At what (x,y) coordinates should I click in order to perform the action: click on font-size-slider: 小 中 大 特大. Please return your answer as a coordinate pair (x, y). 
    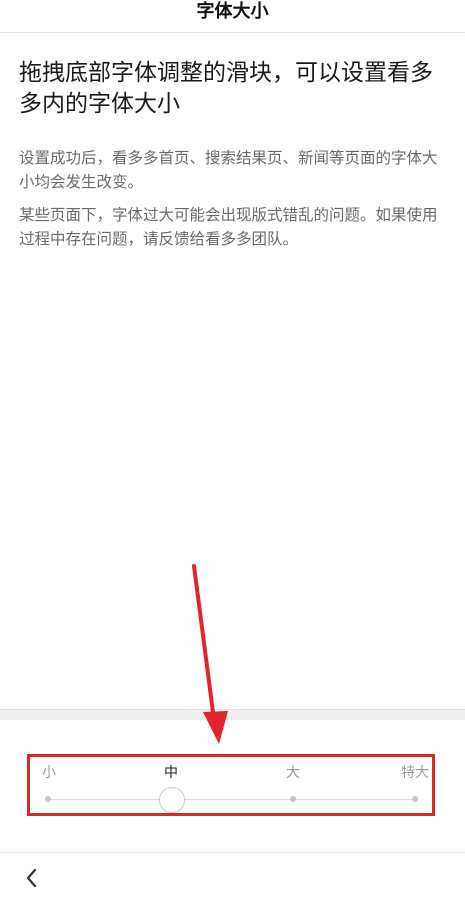
    Looking at the image, I should click on (231, 785).